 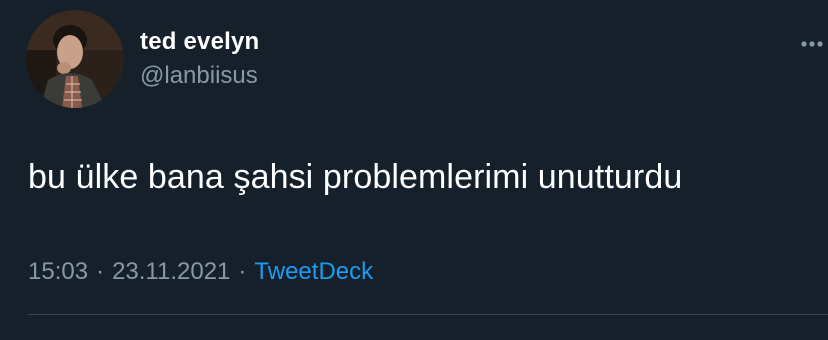 I want to click on more-dots-icon, so click(x=812, y=41).